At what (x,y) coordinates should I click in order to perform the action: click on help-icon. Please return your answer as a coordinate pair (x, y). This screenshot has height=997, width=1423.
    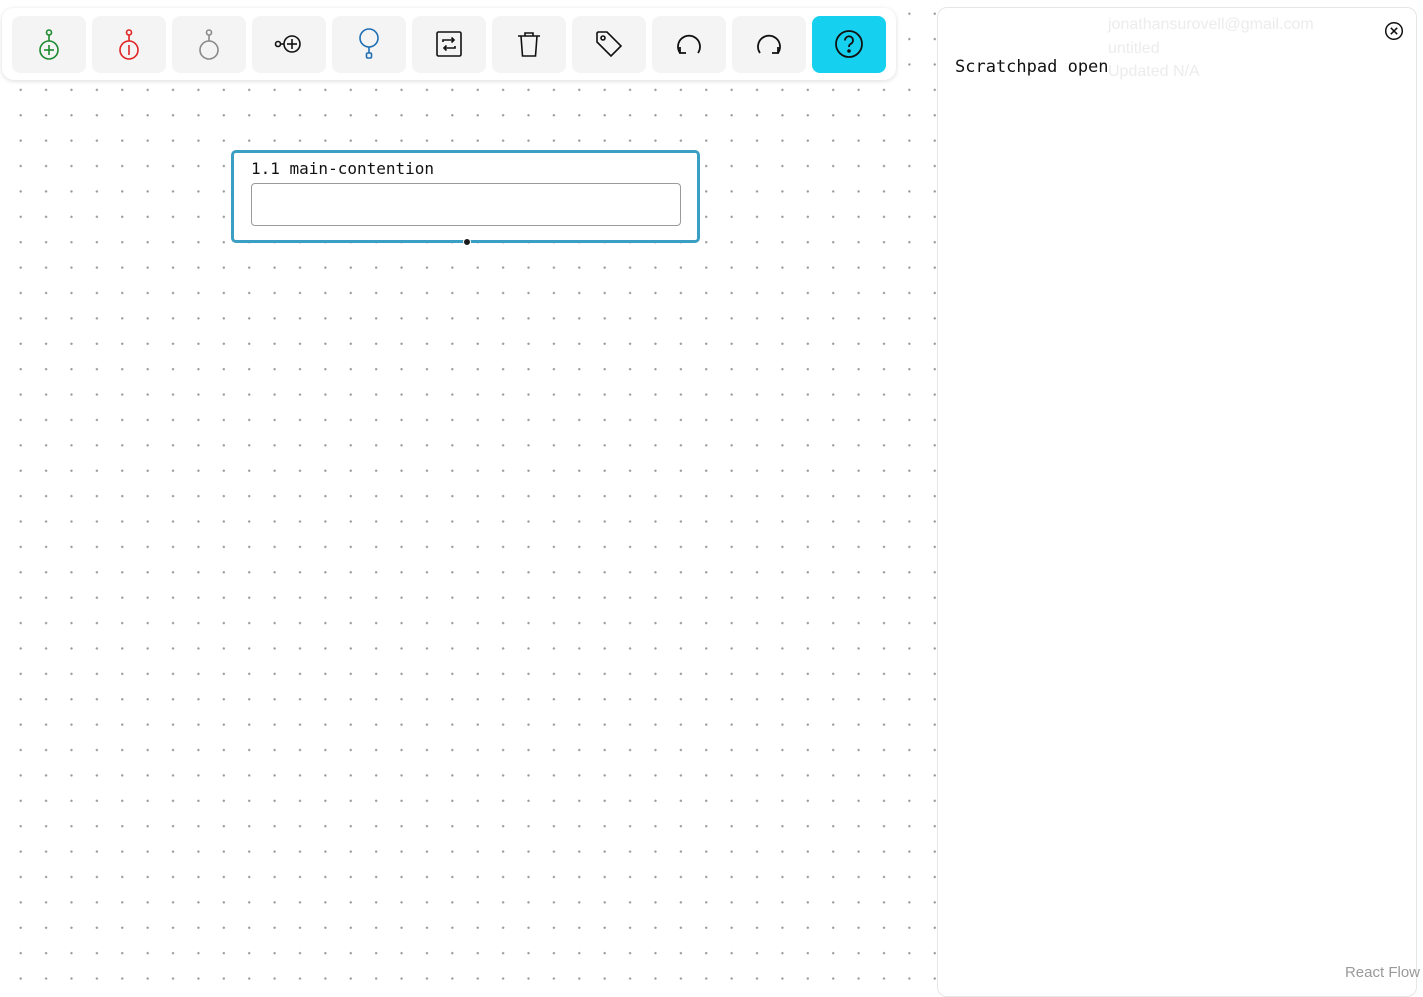
    Looking at the image, I should click on (849, 44).